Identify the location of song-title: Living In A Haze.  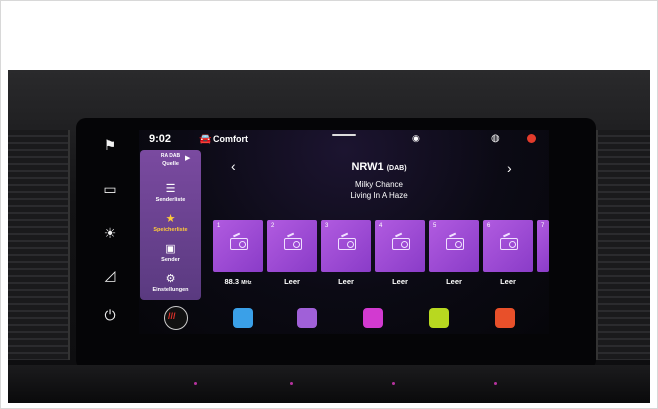
(379, 195).